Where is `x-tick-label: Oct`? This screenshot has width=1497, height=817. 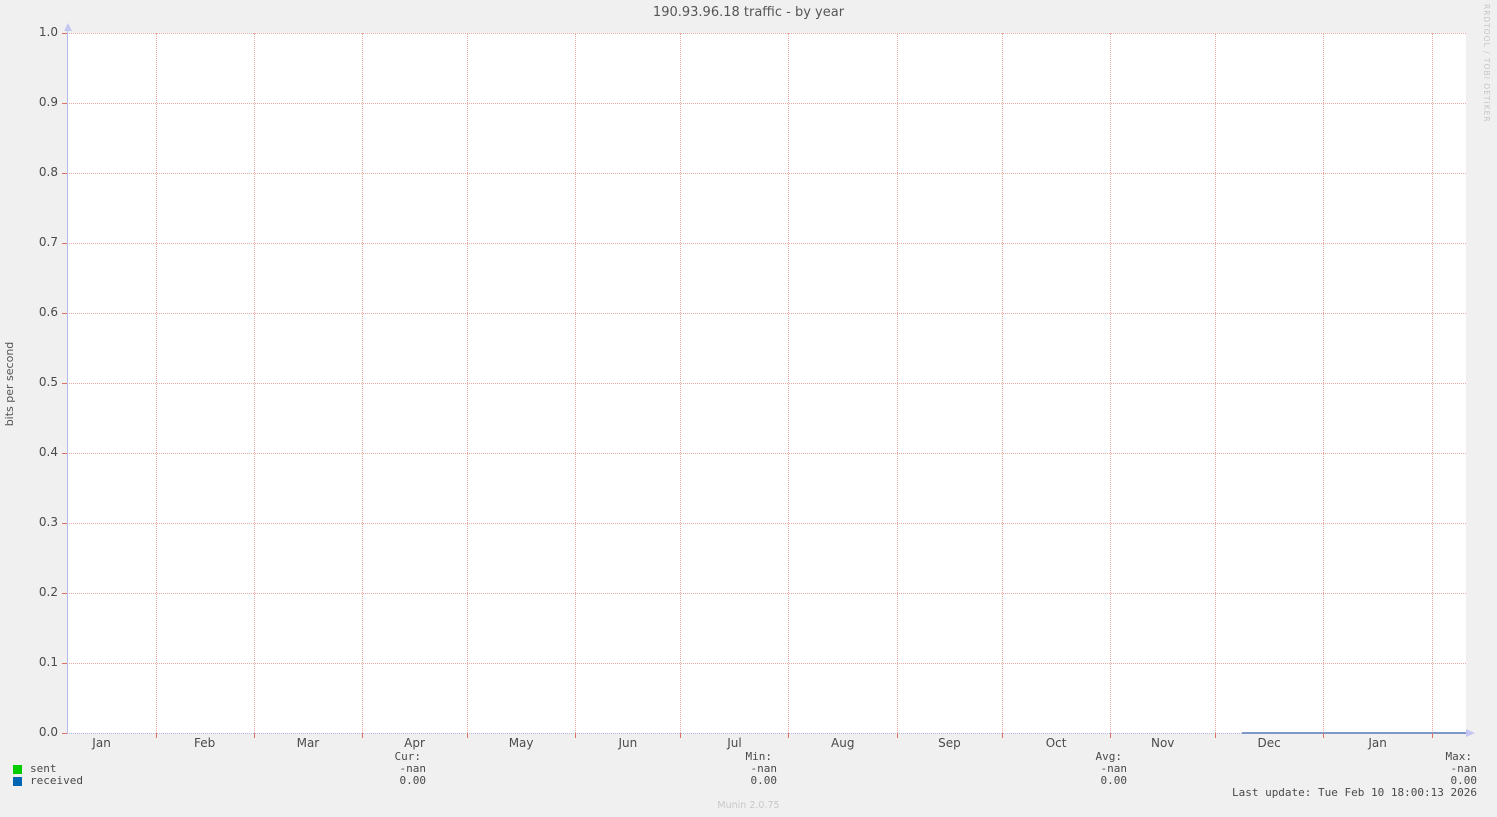
x-tick-label: Oct is located at coordinates (1056, 743).